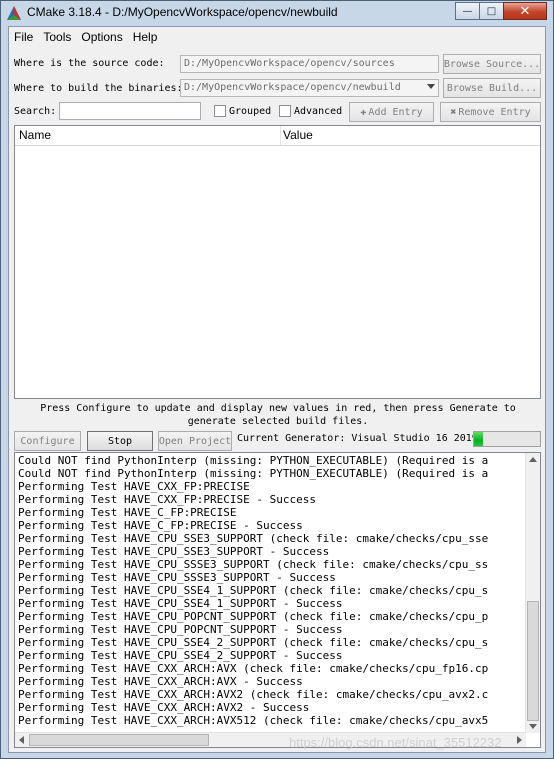 The image size is (554, 759). What do you see at coordinates (309, 64) in the screenshot?
I see `source-path-field: D:/MyOpencvWorkspace/opencv/sources` at bounding box center [309, 64].